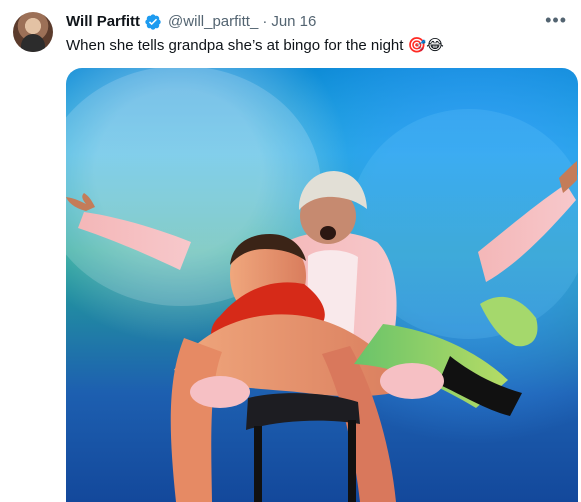 Image resolution: width=581 pixels, height=502 pixels. Describe the element at coordinates (213, 22) in the screenshot. I see `user-handle: @will_parfitt_` at that location.